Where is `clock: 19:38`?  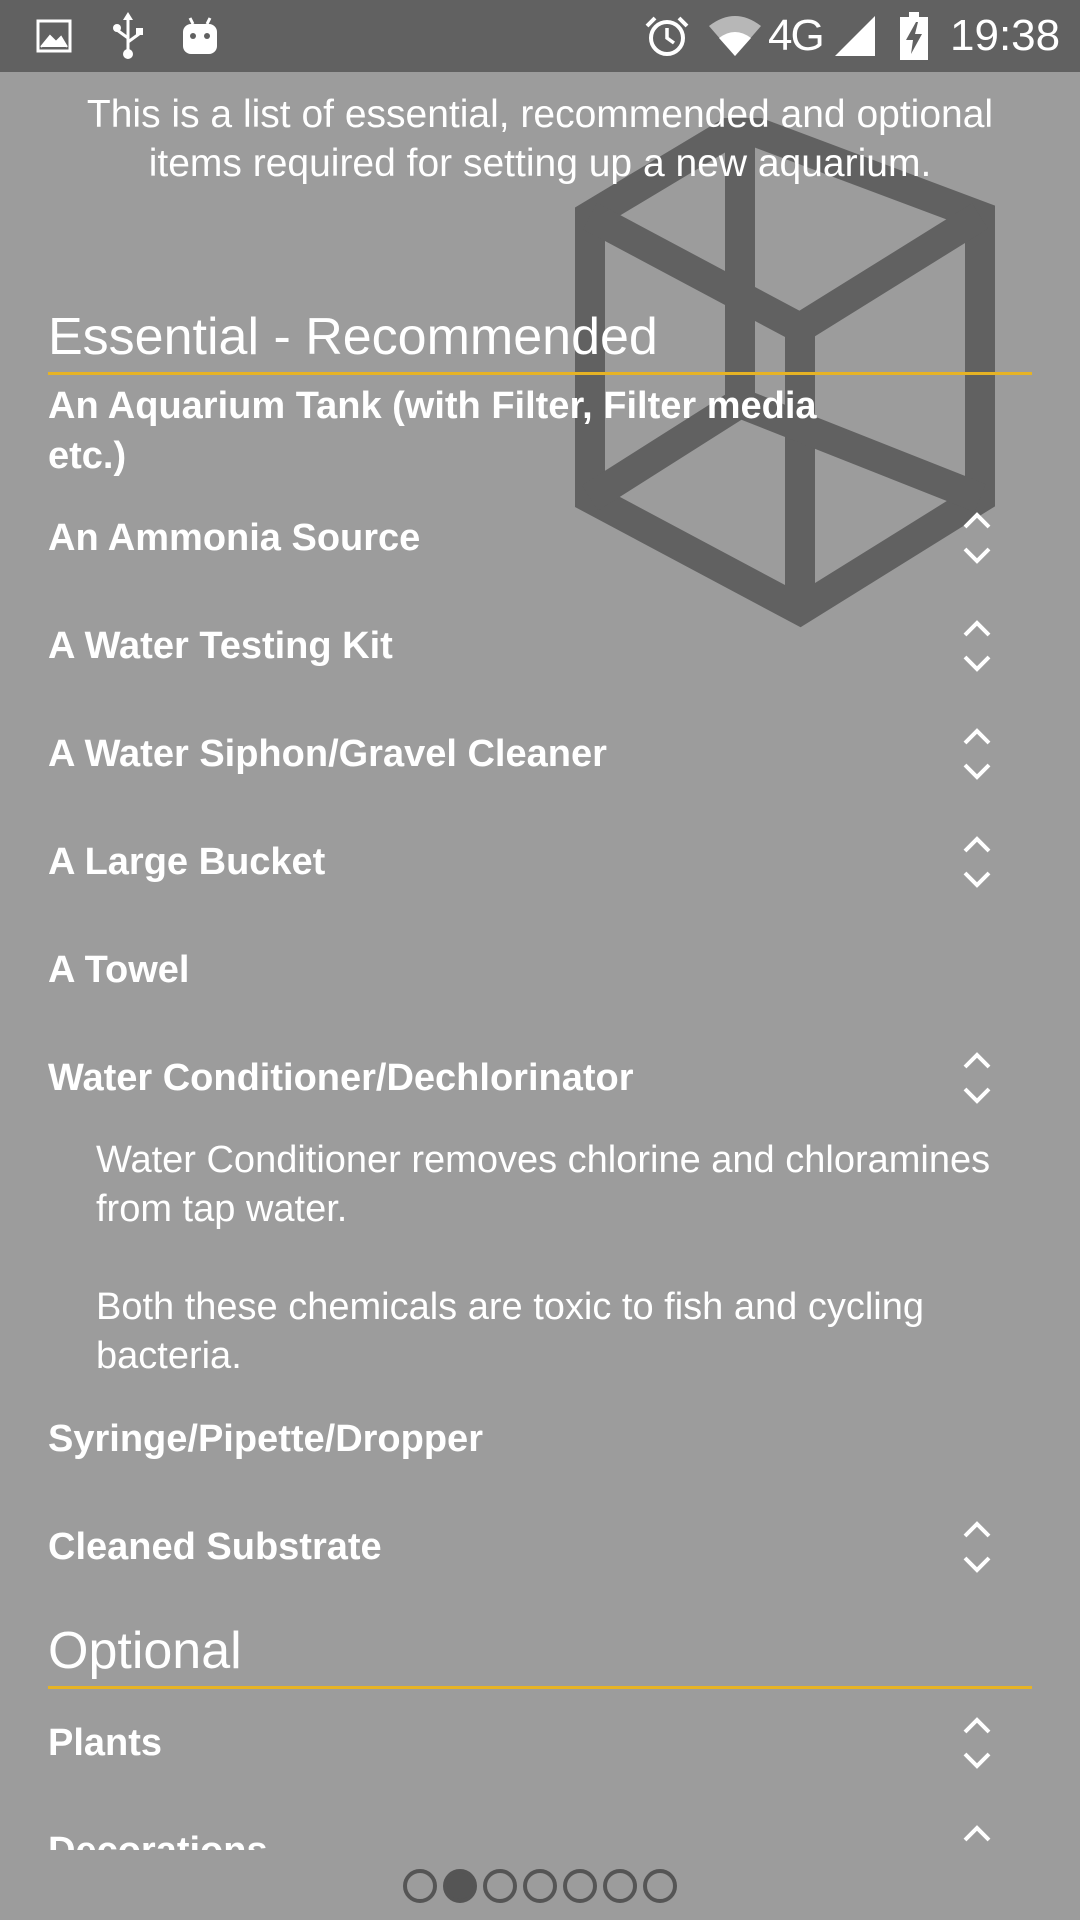 clock: 19:38 is located at coordinates (1005, 35).